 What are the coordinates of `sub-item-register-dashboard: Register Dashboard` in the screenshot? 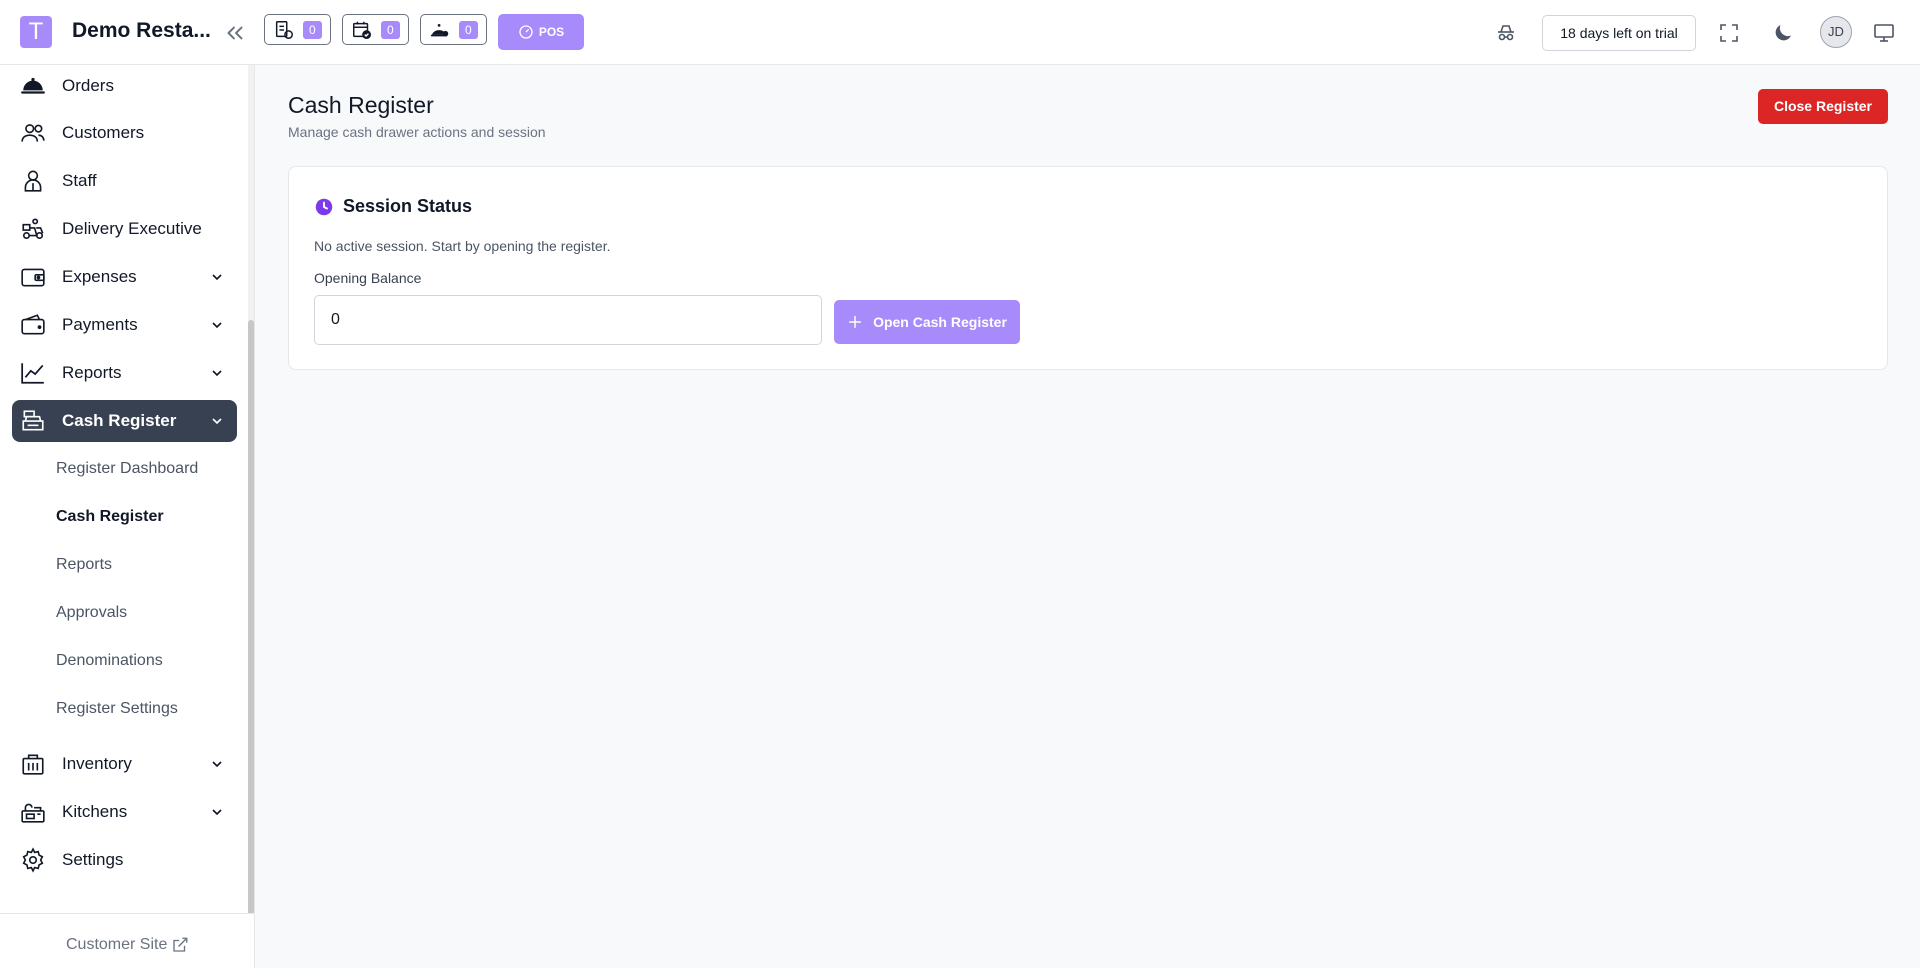 It's located at (127, 469).